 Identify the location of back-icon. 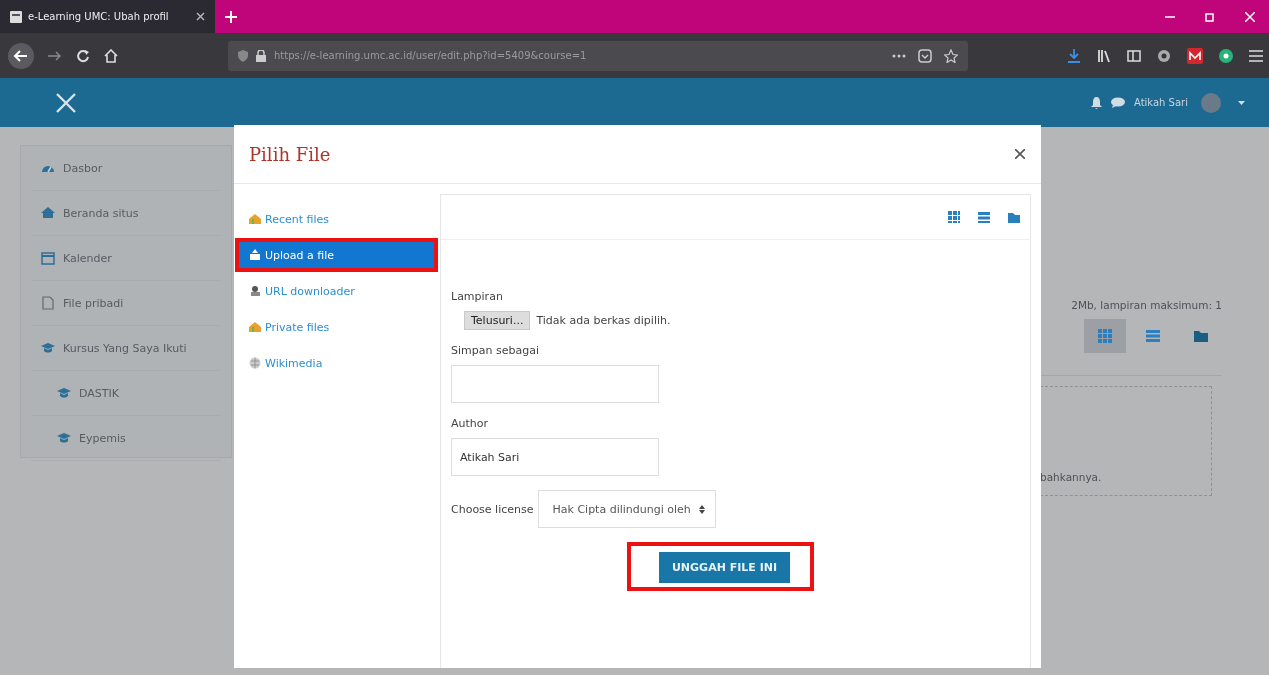
(21, 55).